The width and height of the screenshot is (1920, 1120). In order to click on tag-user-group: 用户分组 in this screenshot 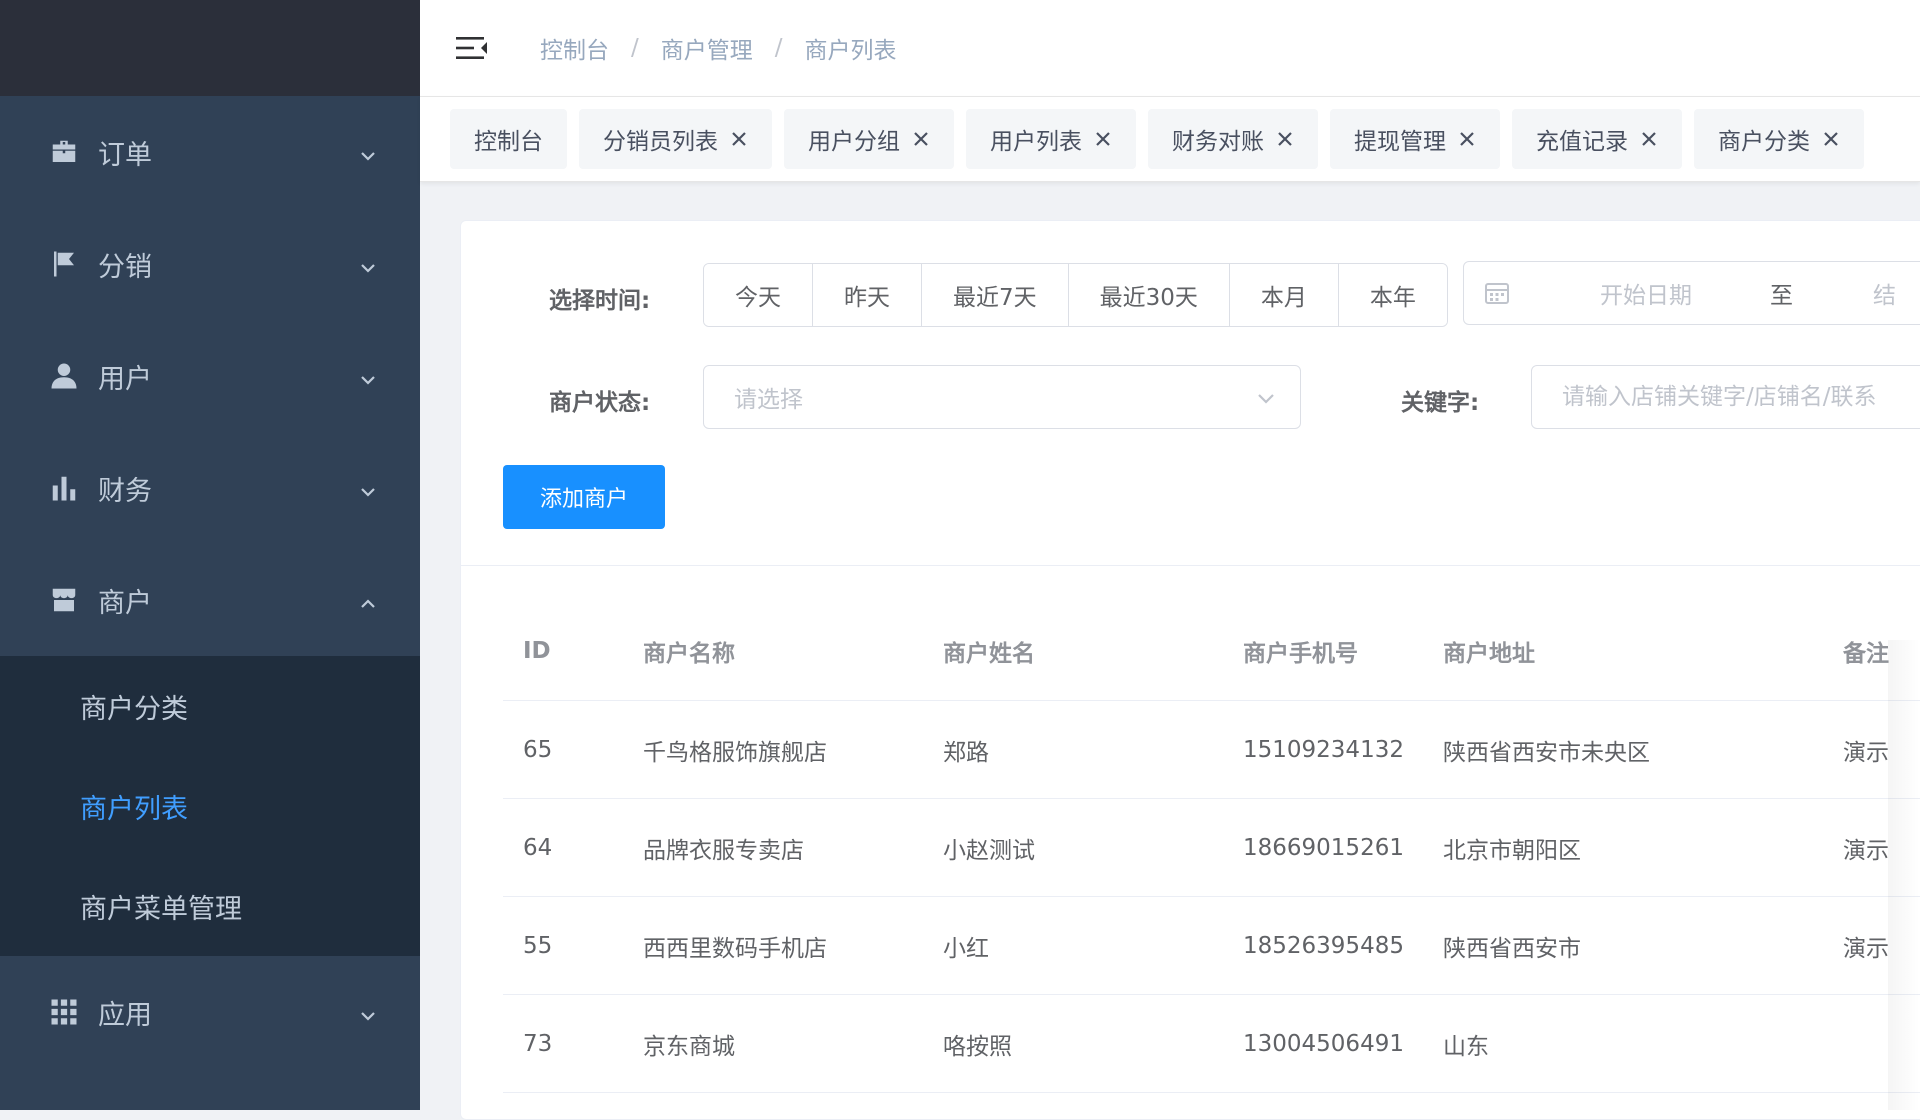, I will do `click(869, 139)`.